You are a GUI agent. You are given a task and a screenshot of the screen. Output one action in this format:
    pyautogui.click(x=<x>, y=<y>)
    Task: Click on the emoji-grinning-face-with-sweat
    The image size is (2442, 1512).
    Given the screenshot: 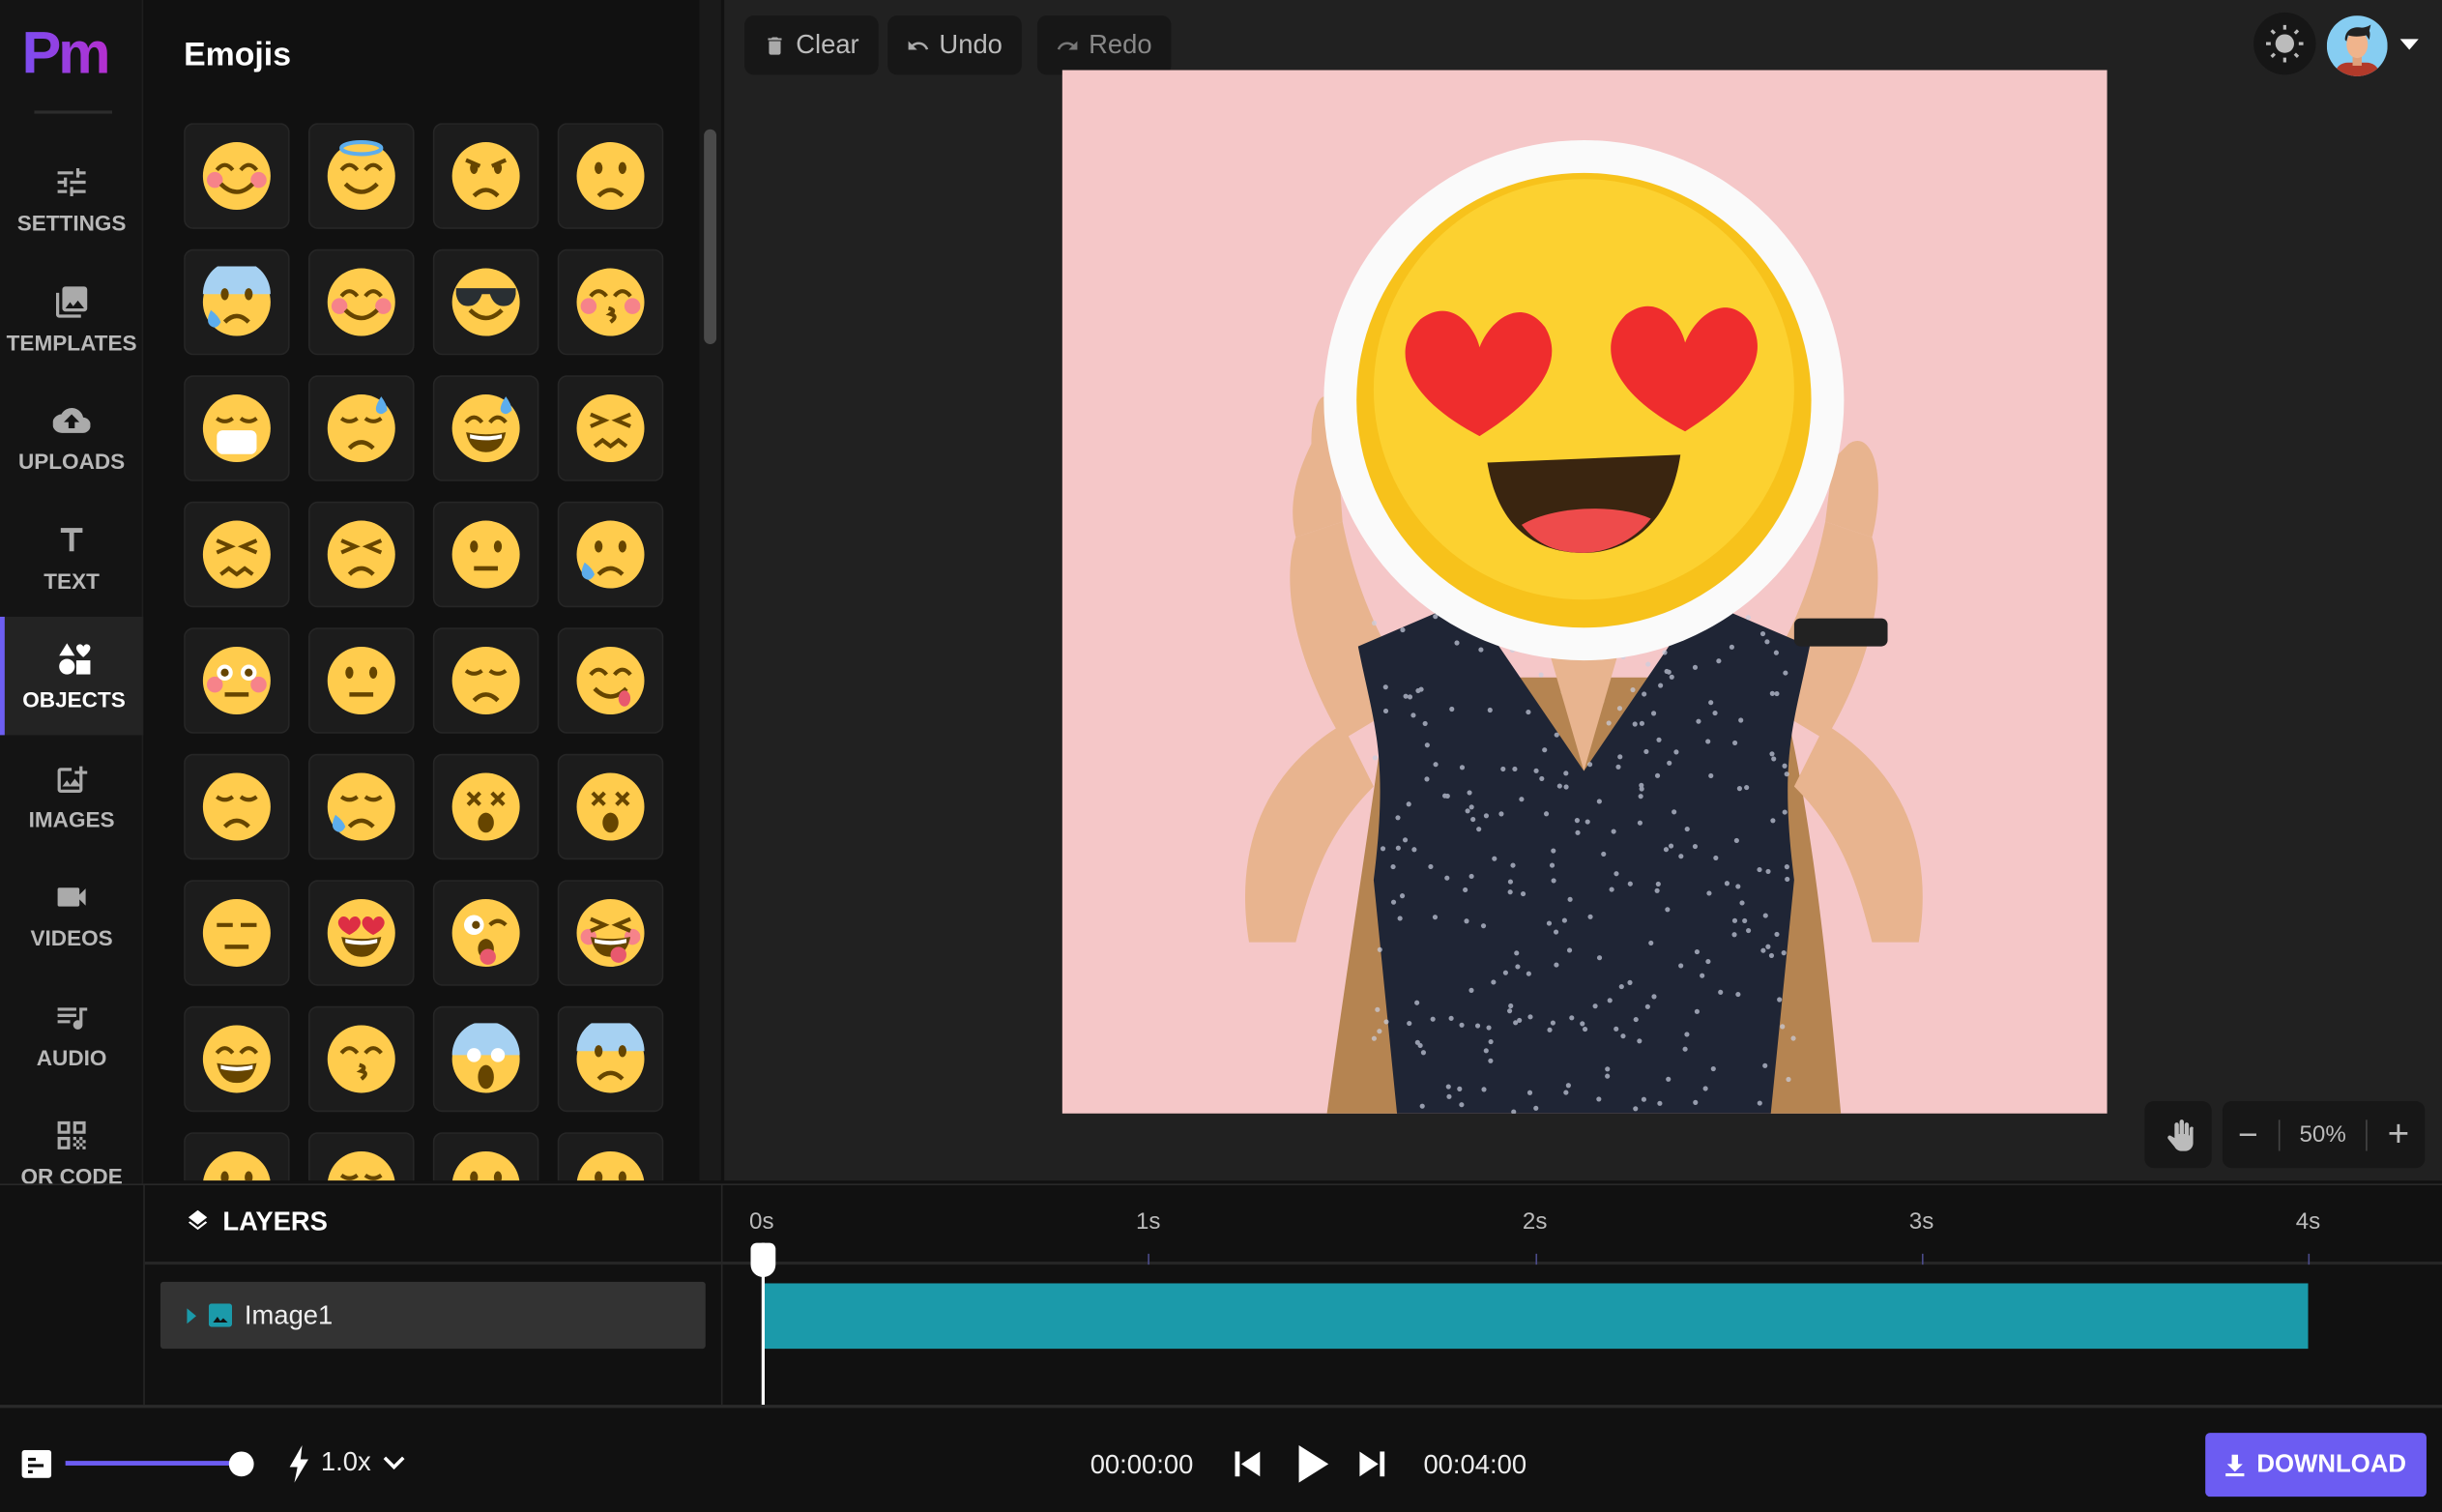 What is the action you would take?
    pyautogui.click(x=486, y=428)
    